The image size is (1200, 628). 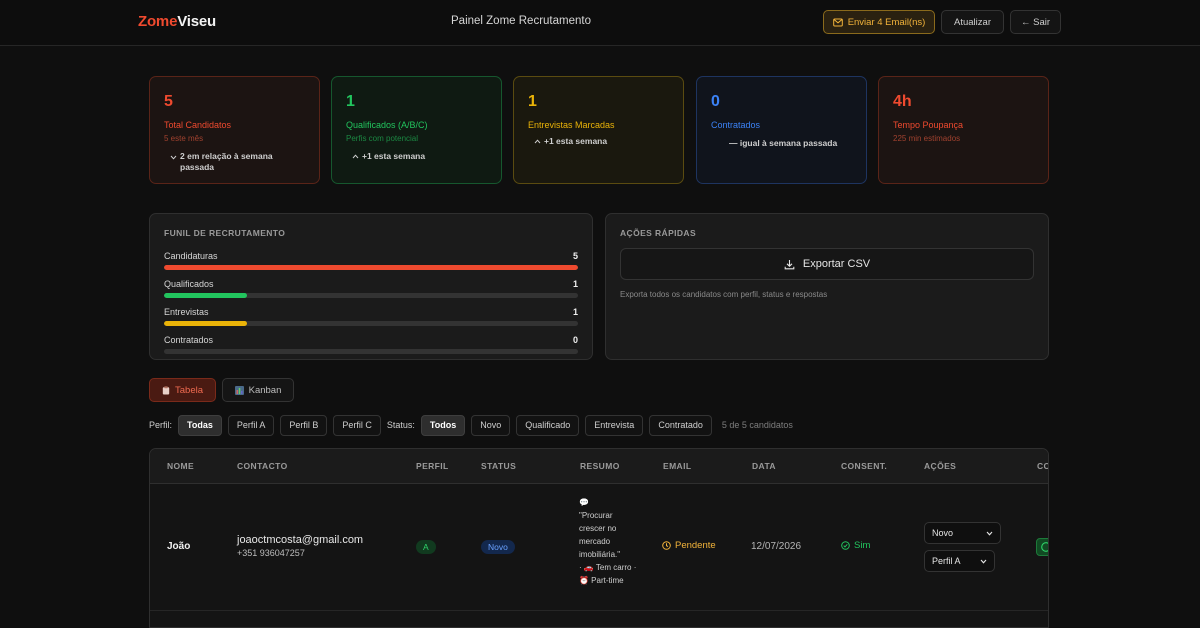 I want to click on funnel-stage: Qualificados 1, so click(x=371, y=288).